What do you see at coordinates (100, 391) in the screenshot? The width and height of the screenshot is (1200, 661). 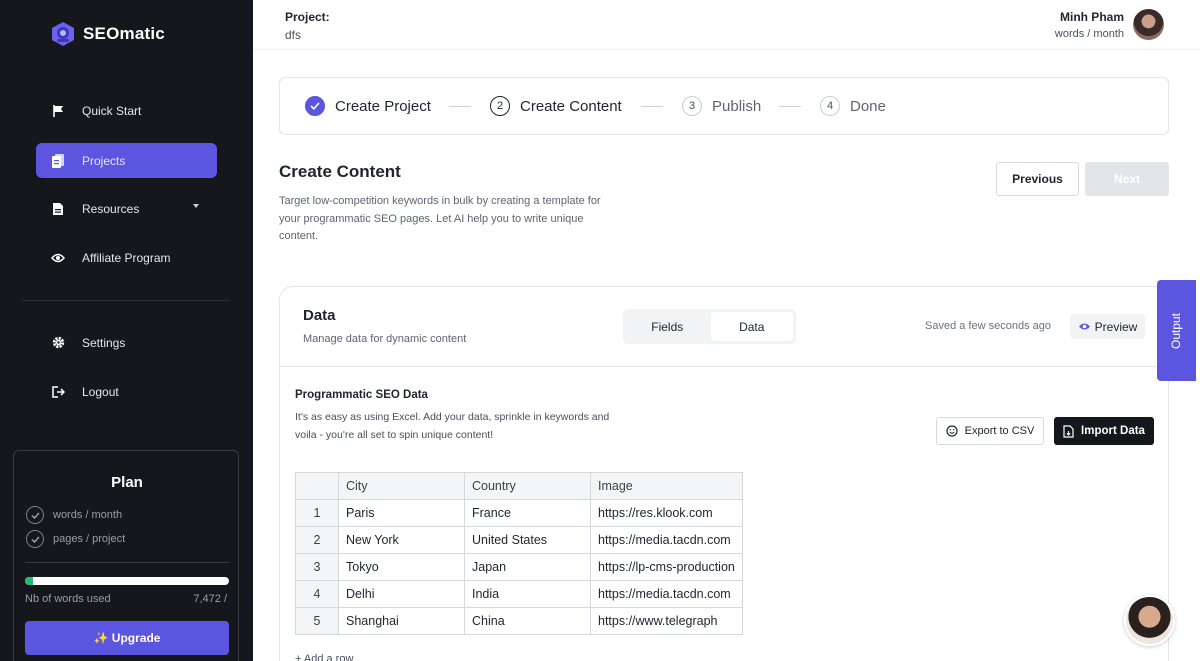 I see `sidebar-item-label: Logout` at bounding box center [100, 391].